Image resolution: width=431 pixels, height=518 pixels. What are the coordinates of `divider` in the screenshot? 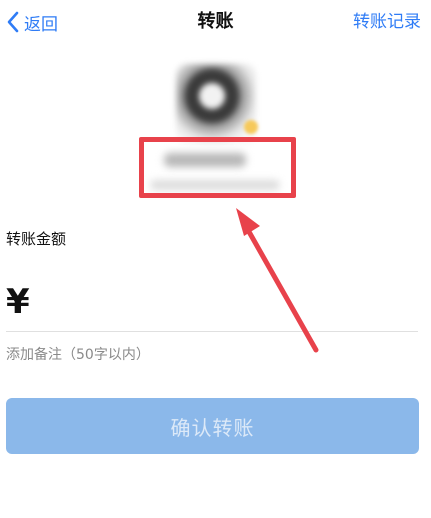 It's located at (212, 331).